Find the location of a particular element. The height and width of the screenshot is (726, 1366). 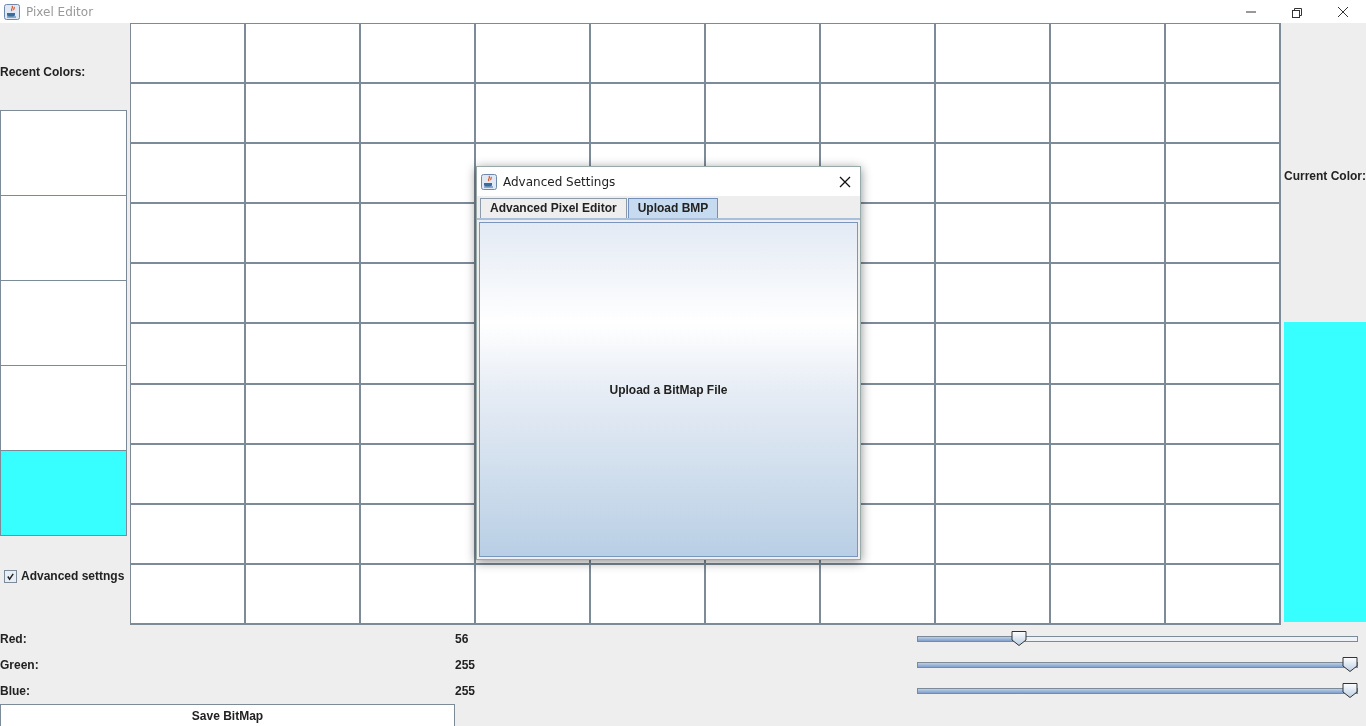

channel-label: Blue: is located at coordinates (15, 691).